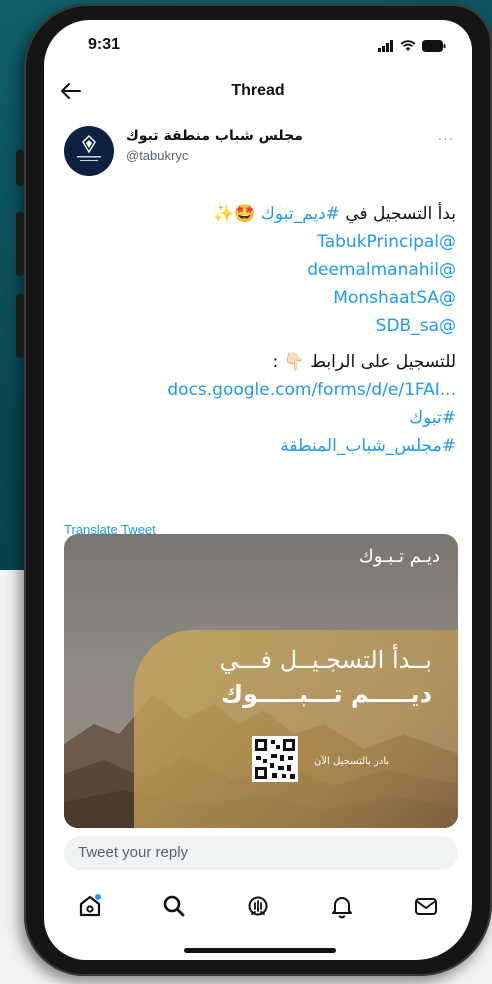 The image size is (492, 984). I want to click on avatar, so click(89, 151).